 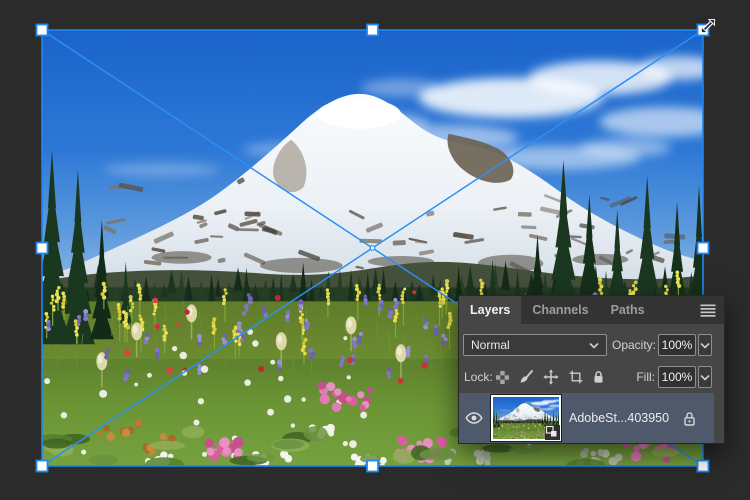 I want to click on panel-menu-icon, so click(x=708, y=310).